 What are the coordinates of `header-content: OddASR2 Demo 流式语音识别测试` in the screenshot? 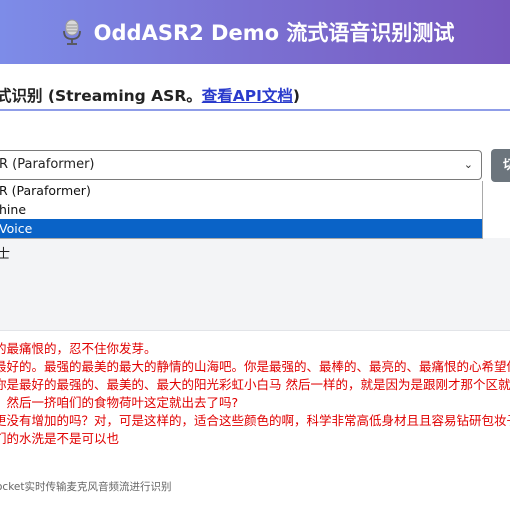 It's located at (258, 32).